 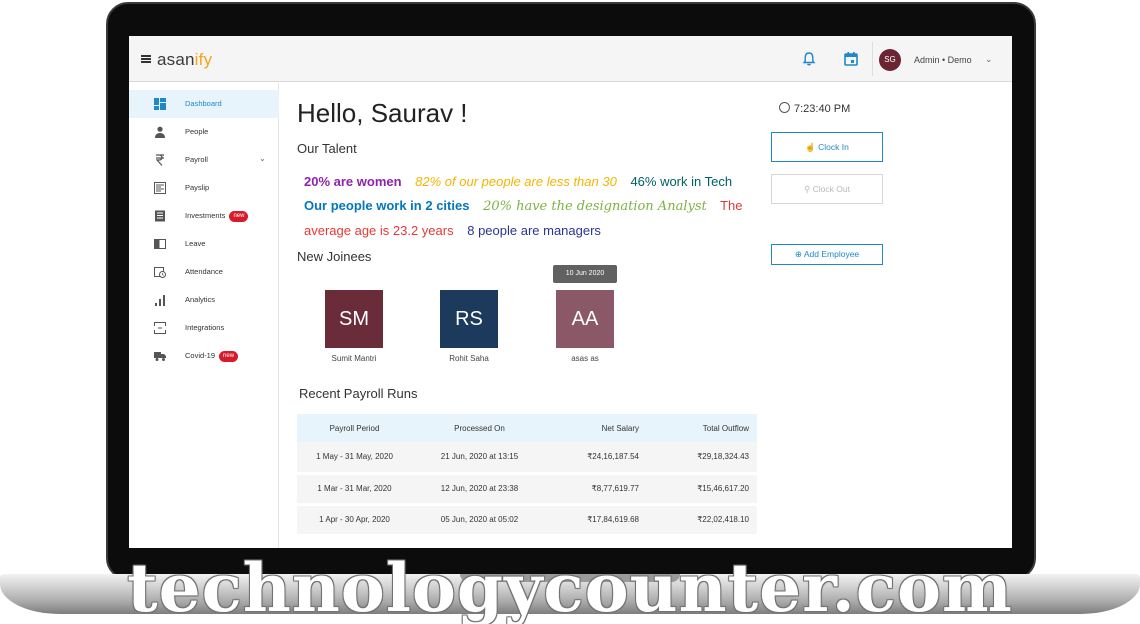 I want to click on table-cell: ₹8,77,619.77, so click(x=597, y=489).